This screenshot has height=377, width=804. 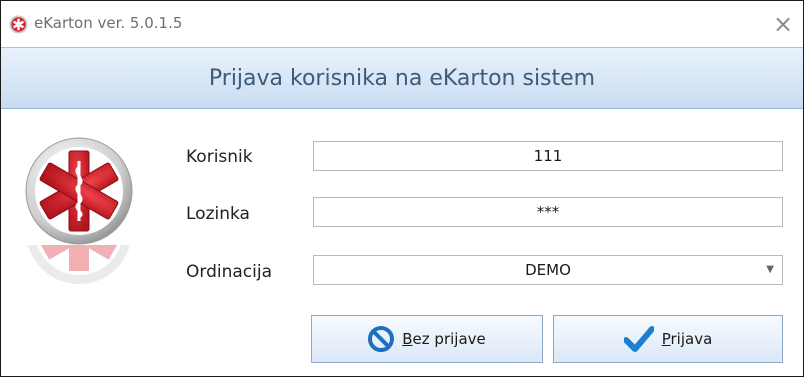 I want to click on password-label: Lozinka, so click(x=218, y=214).